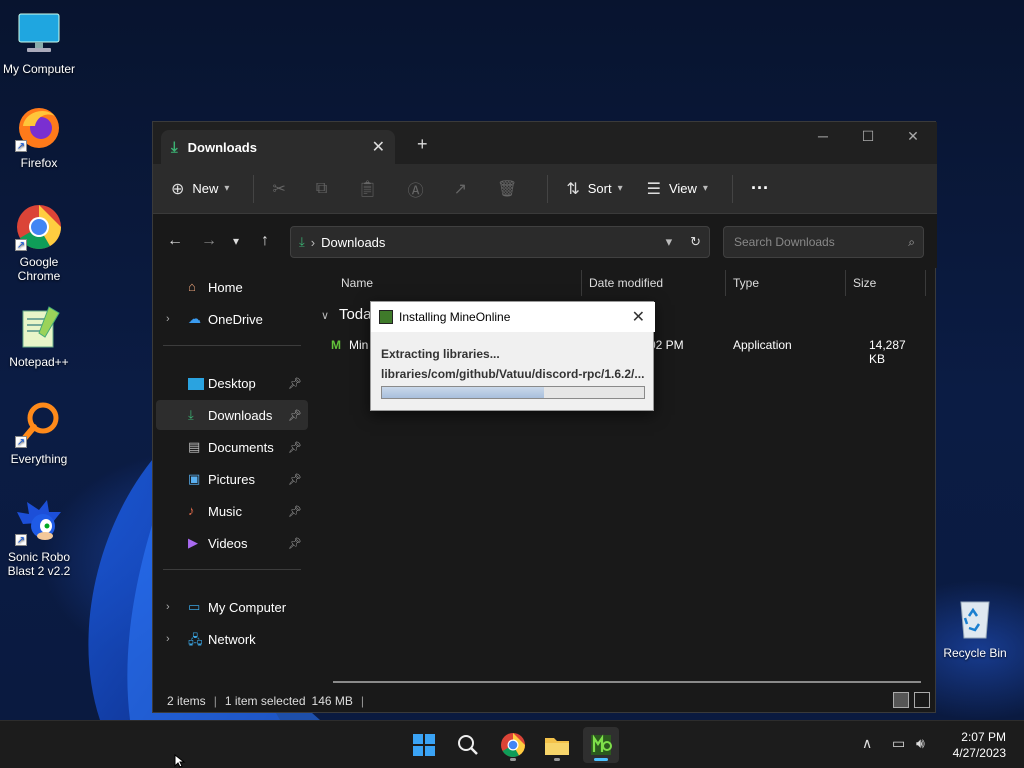 Image resolution: width=1024 pixels, height=768 pixels. What do you see at coordinates (39, 522) in the screenshot?
I see `sonic-icon: ↗` at bounding box center [39, 522].